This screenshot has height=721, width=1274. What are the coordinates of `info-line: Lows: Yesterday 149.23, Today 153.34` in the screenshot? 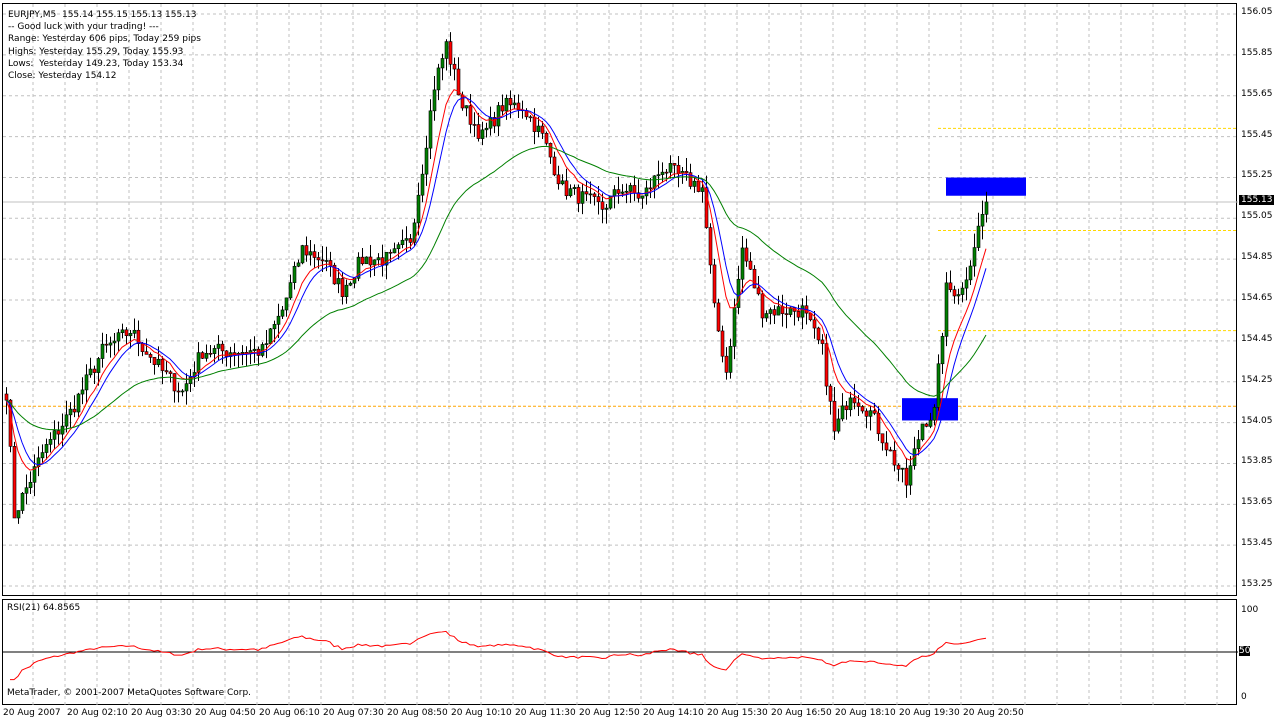 It's located at (96, 63).